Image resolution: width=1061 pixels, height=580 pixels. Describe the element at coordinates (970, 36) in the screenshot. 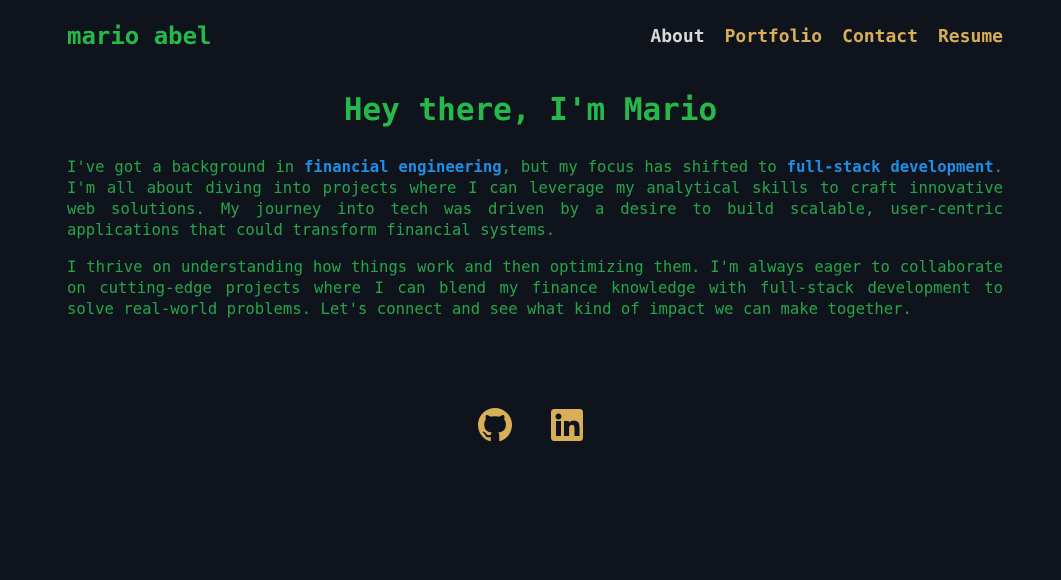

I see `nav-resume-link: Resume` at that location.